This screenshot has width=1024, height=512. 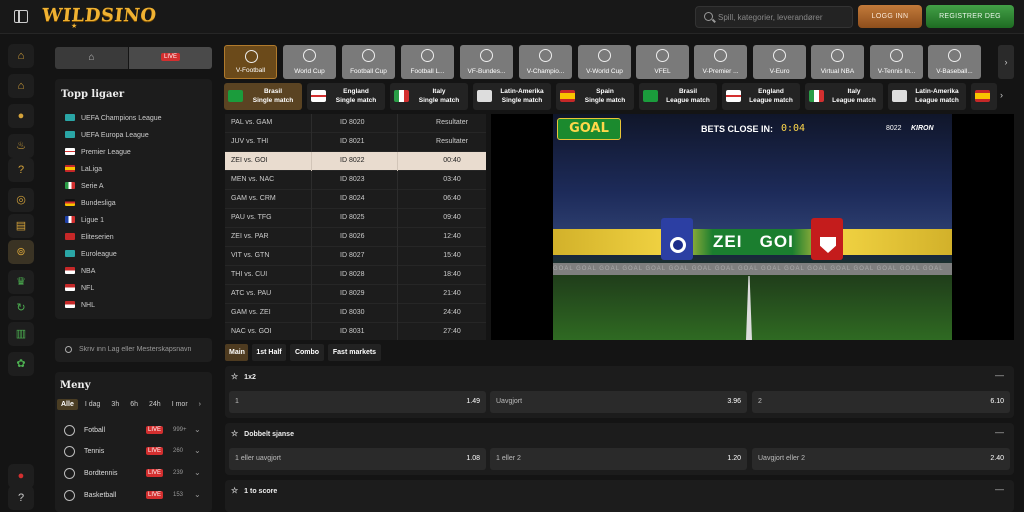 I want to click on subtab: England Single match, so click(x=346, y=96).